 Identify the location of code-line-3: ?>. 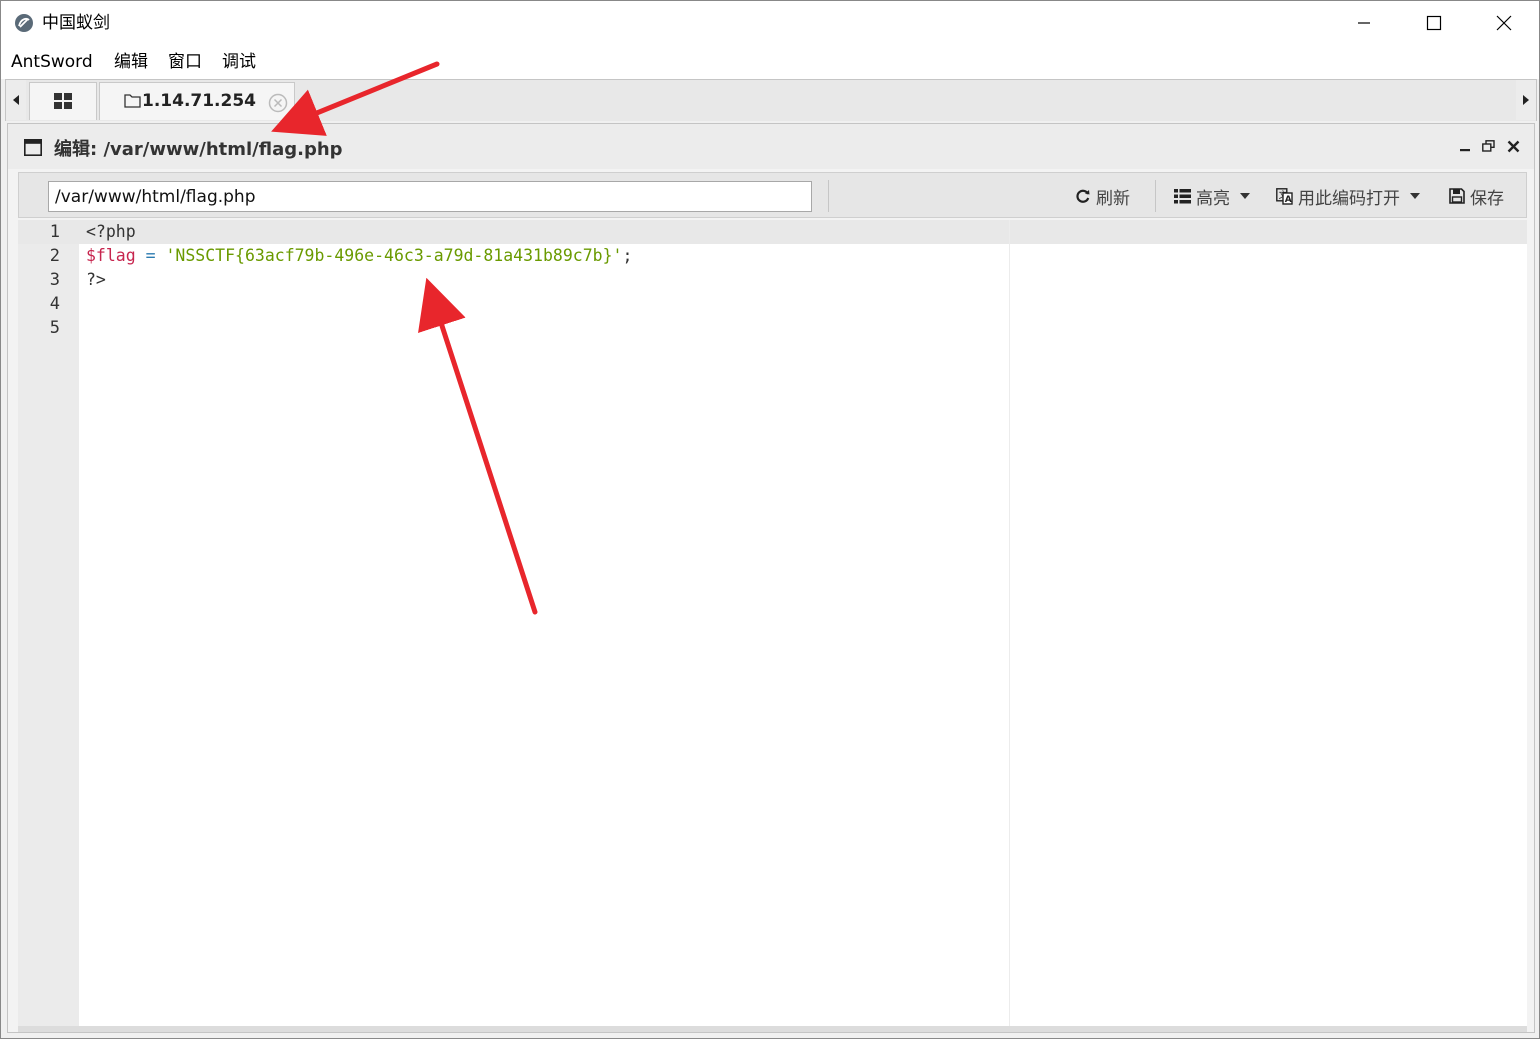
(96, 280).